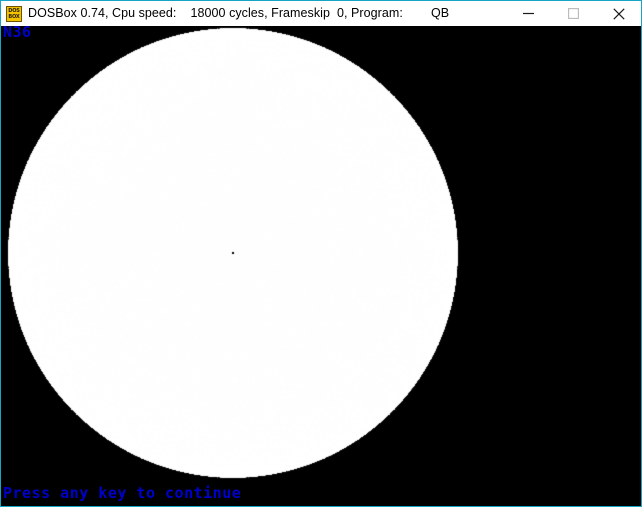  Describe the element at coordinates (17, 33) in the screenshot. I see `dos-top-label: N36` at that location.